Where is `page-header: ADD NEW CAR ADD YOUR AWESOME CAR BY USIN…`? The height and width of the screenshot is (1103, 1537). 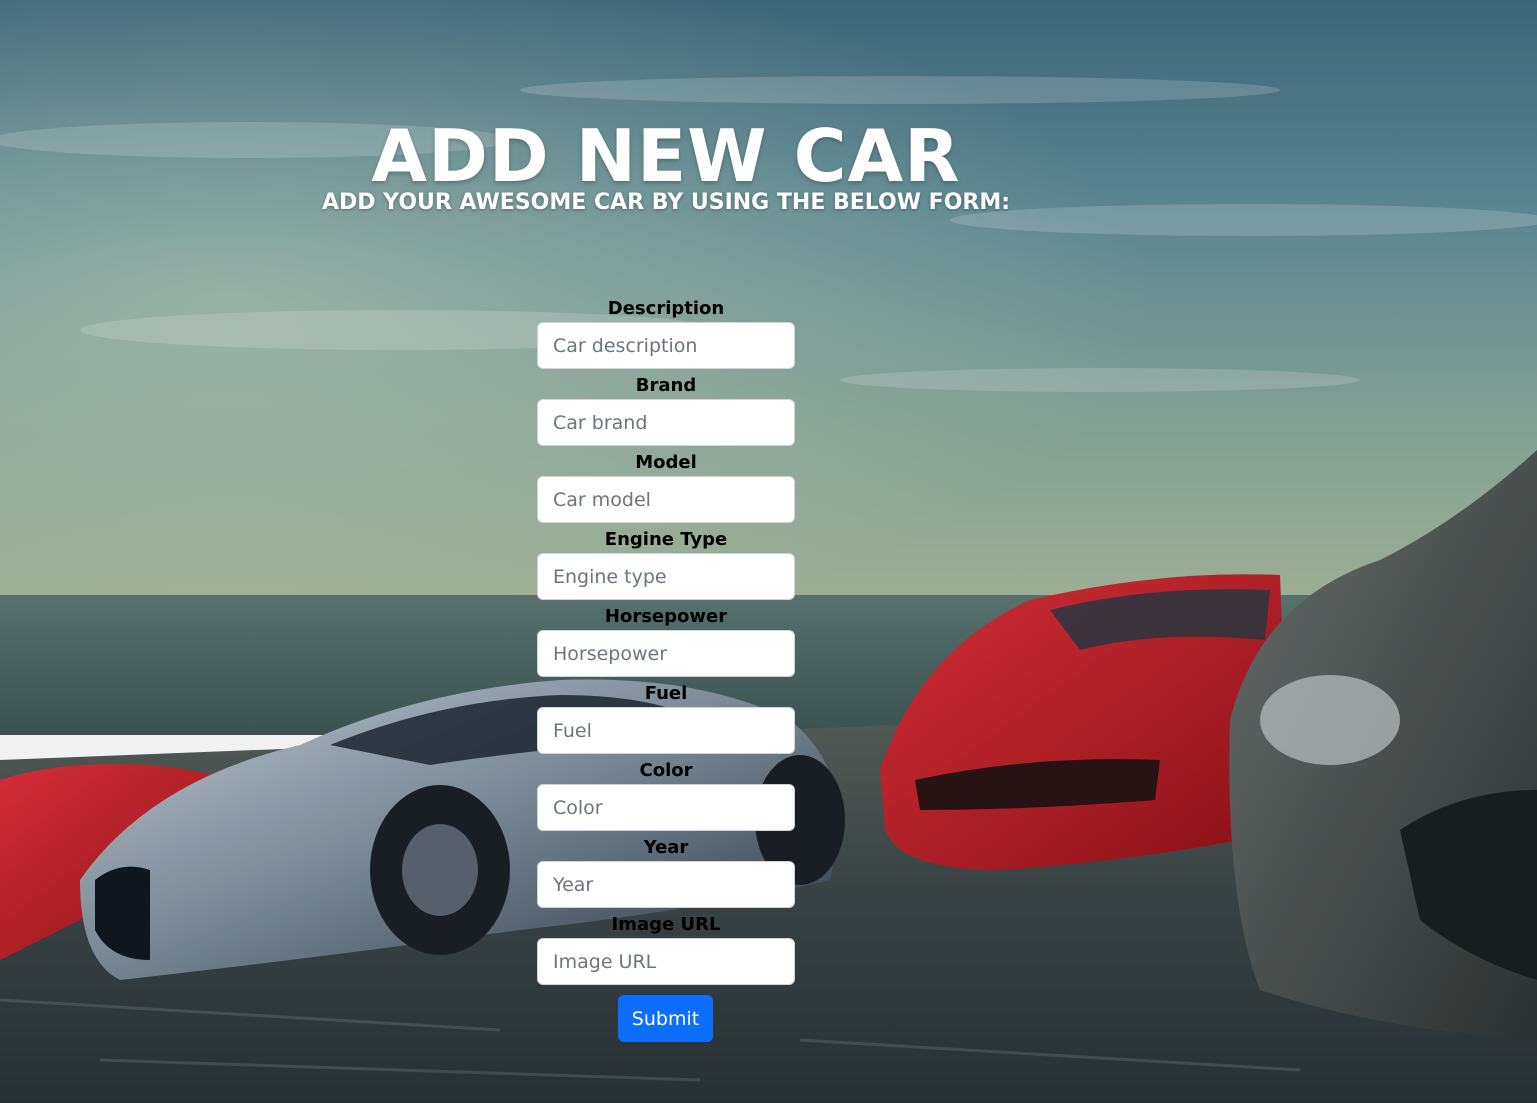 page-header: ADD NEW CAR ADD YOUR AWESOME CAR BY USIN… is located at coordinates (666, 165).